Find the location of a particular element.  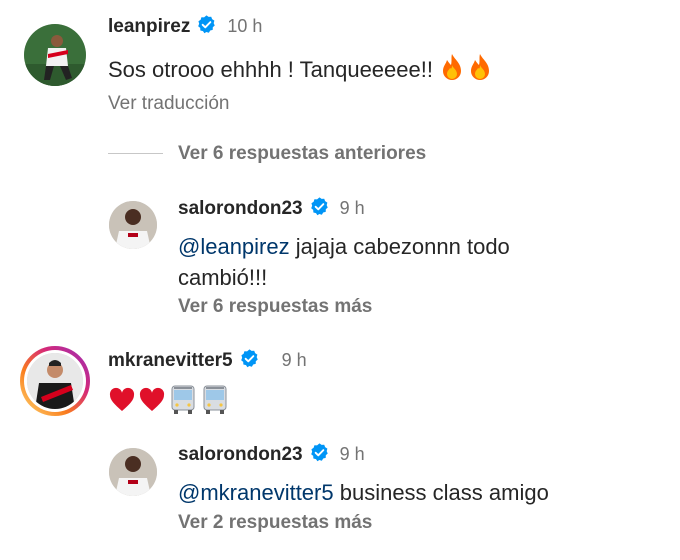

reply-text: @mkranevitter5 business class amigo is located at coordinates (363, 492).